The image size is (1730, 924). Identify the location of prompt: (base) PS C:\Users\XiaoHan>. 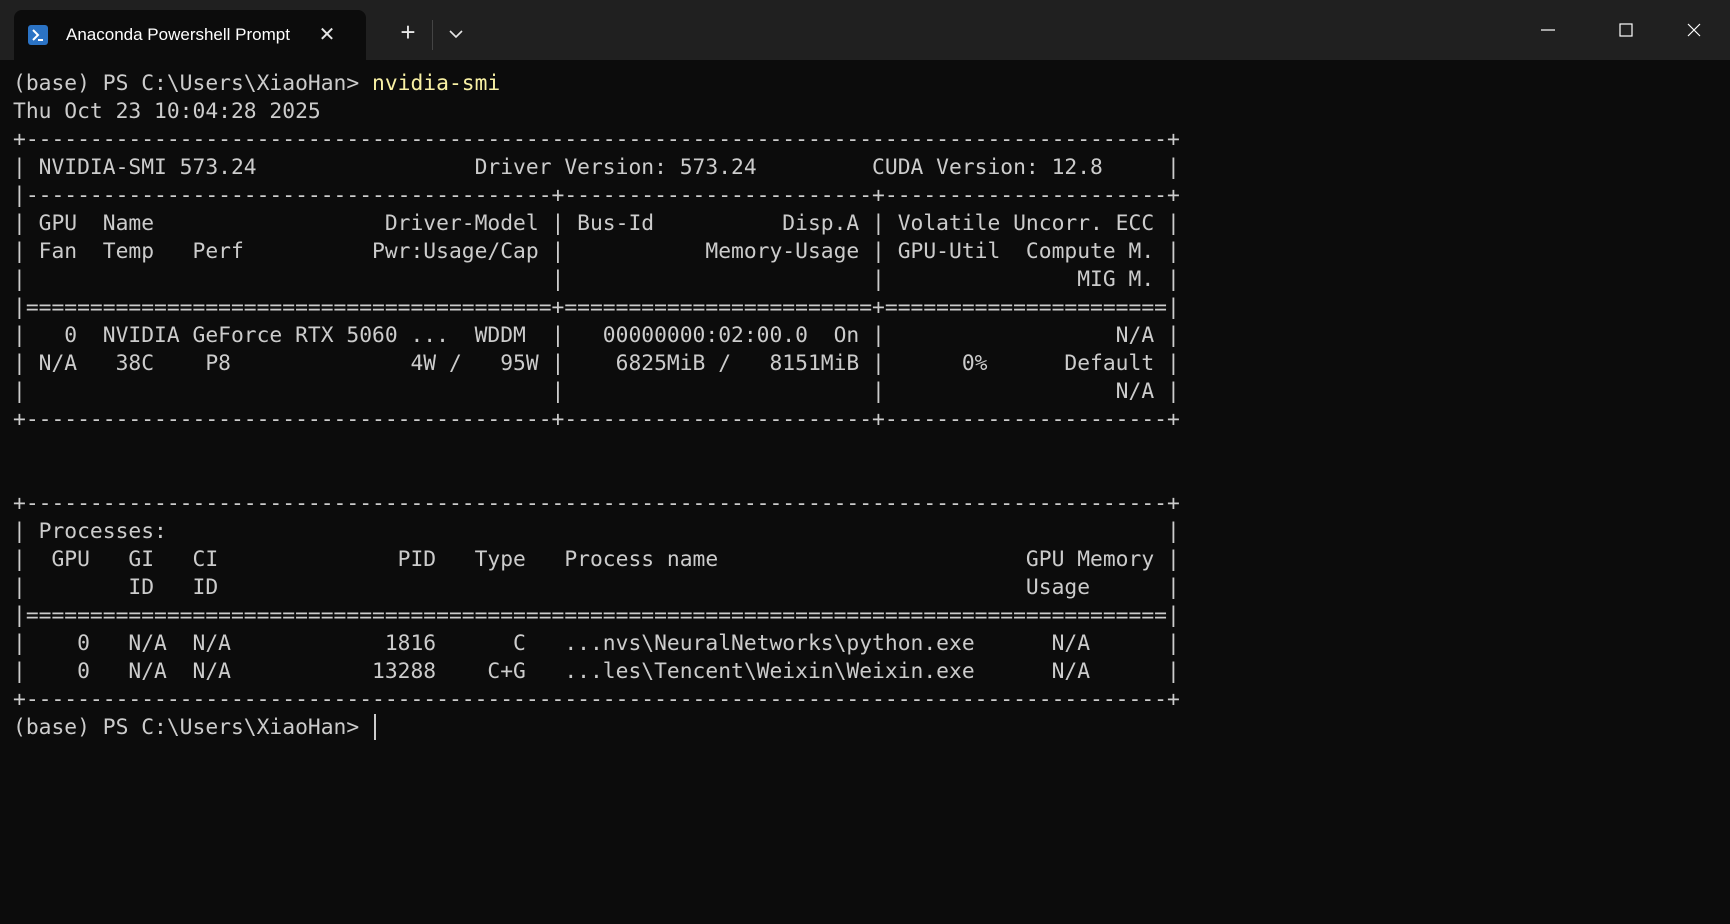
(193, 83).